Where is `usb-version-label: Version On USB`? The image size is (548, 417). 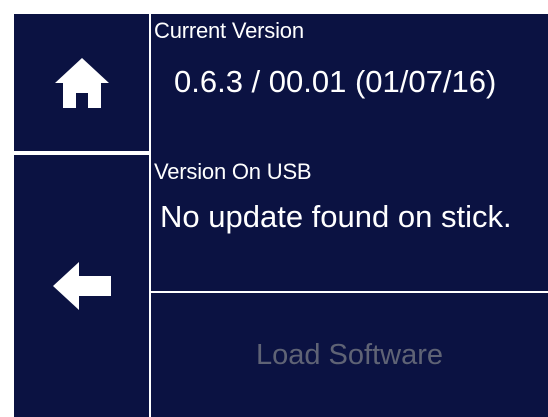 usb-version-label: Version On USB is located at coordinates (233, 171).